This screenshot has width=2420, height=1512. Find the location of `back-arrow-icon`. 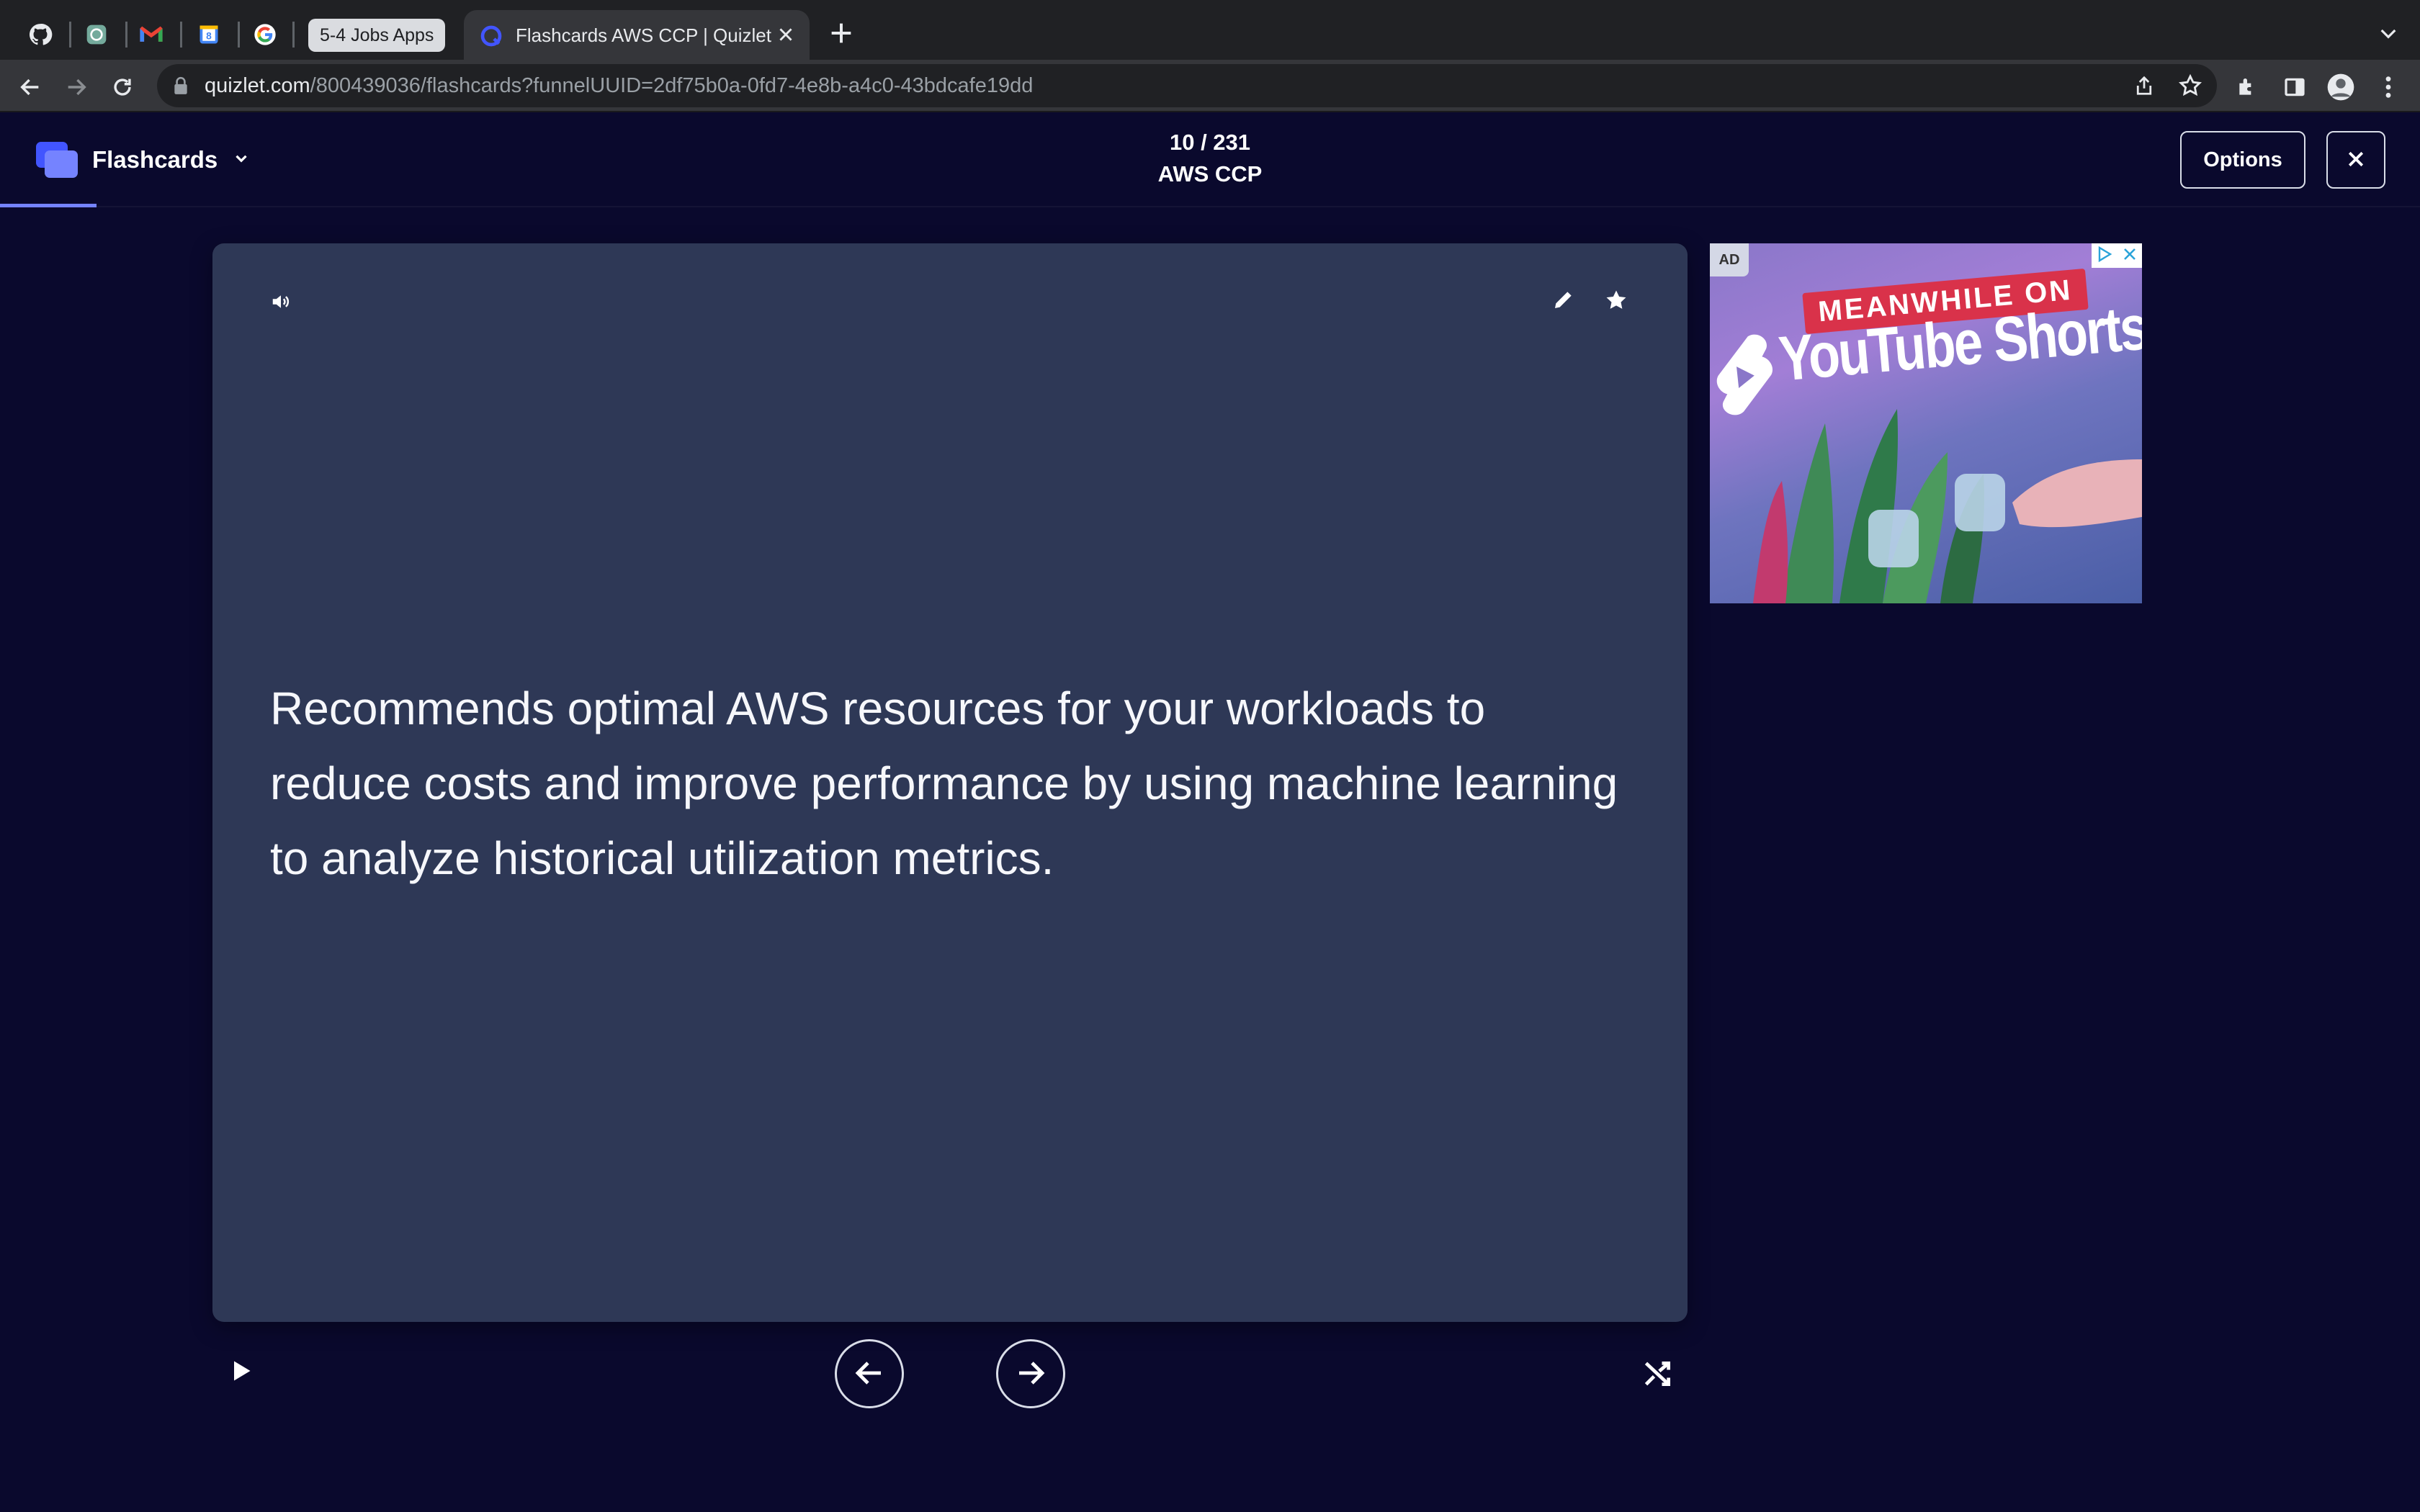

back-arrow-icon is located at coordinates (30, 87).